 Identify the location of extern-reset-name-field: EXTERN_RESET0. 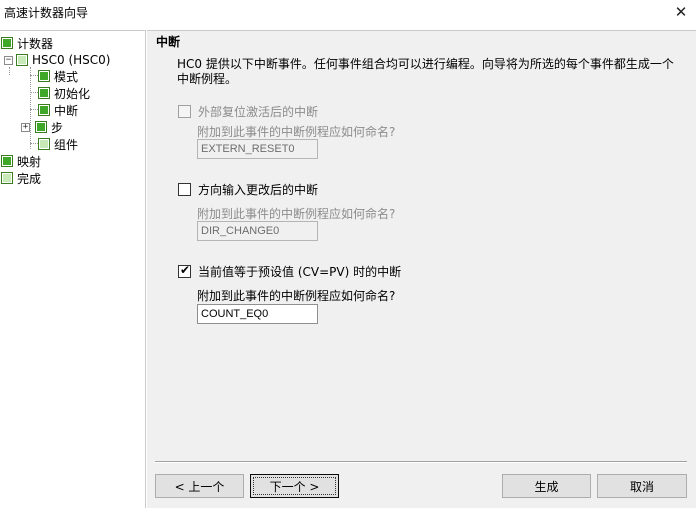
(257, 149).